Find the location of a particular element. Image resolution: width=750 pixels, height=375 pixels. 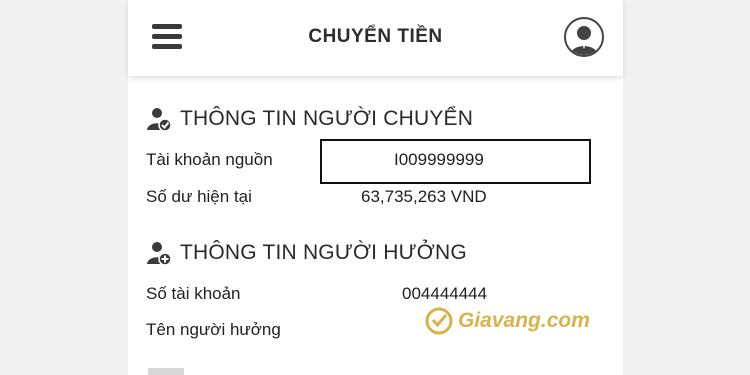

sender-section-title: THÔNG TIN NGƯỜI CHUYỂN is located at coordinates (327, 118).